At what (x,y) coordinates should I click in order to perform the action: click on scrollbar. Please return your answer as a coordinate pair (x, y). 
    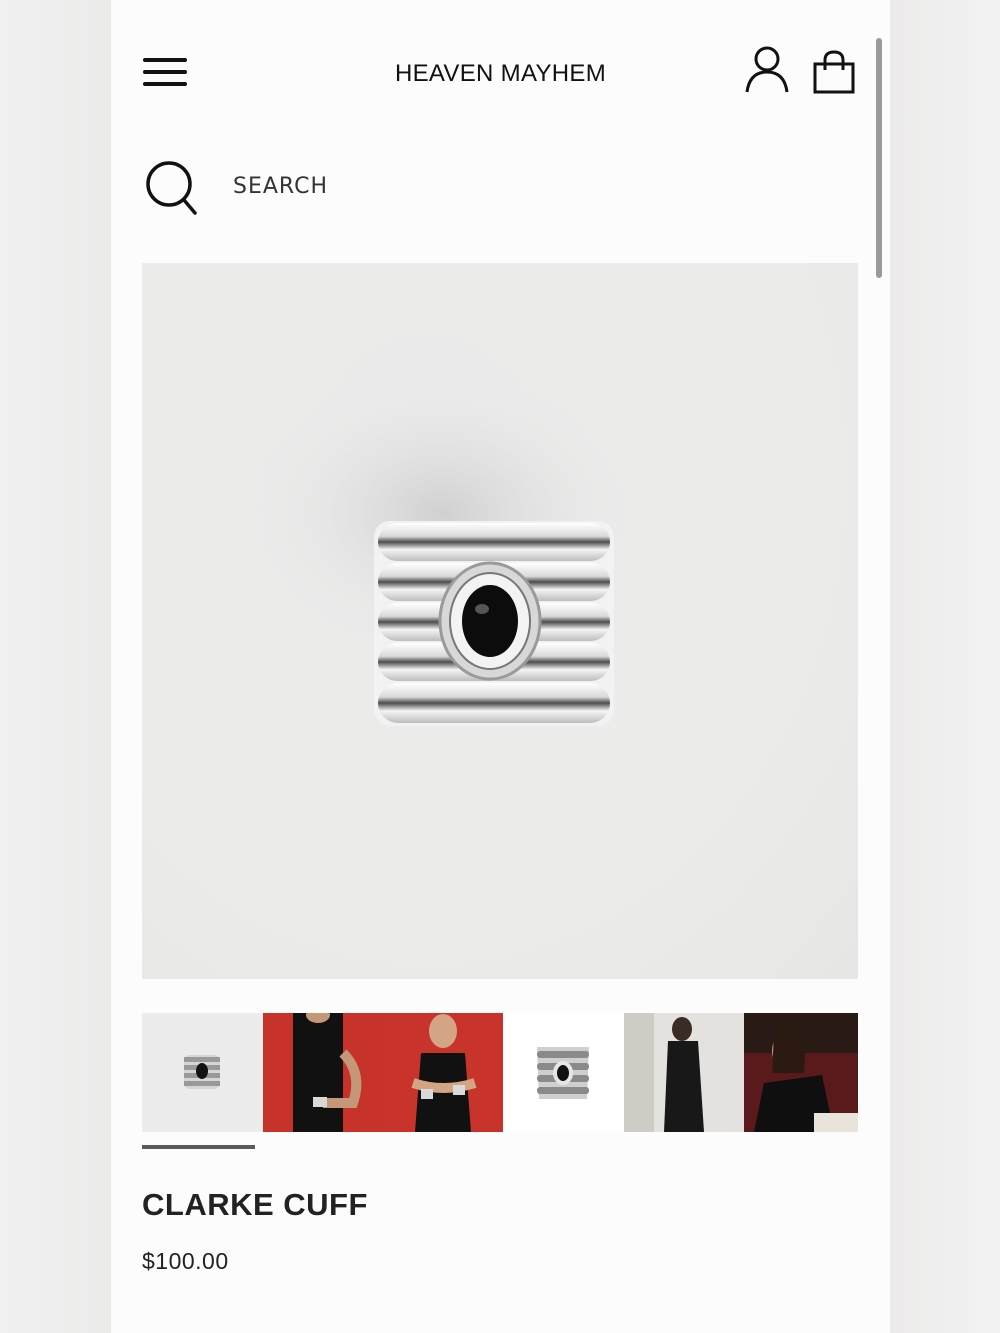
    Looking at the image, I should click on (879, 158).